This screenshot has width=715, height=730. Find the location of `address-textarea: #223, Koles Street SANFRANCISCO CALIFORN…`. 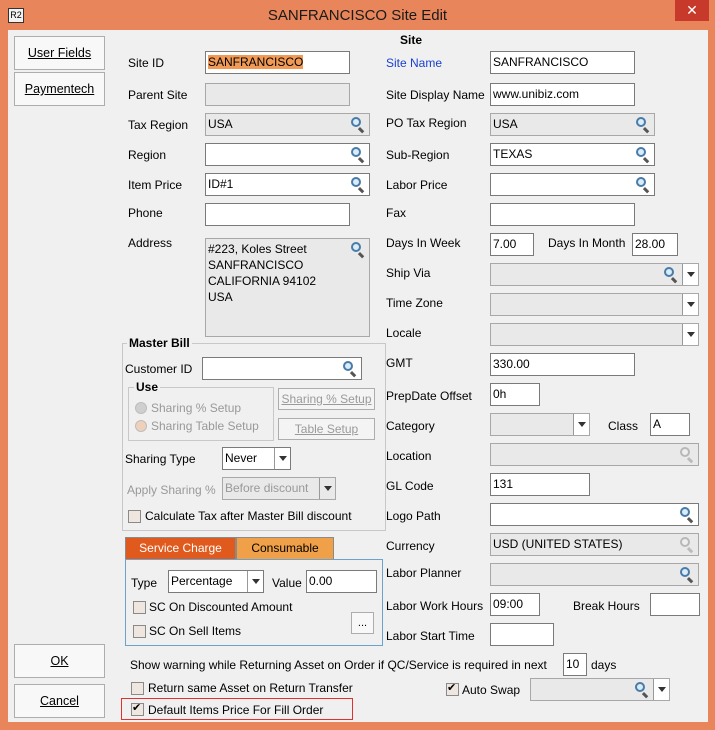

address-textarea: #223, Koles Street SANFRANCISCO CALIFORN… is located at coordinates (287, 287).